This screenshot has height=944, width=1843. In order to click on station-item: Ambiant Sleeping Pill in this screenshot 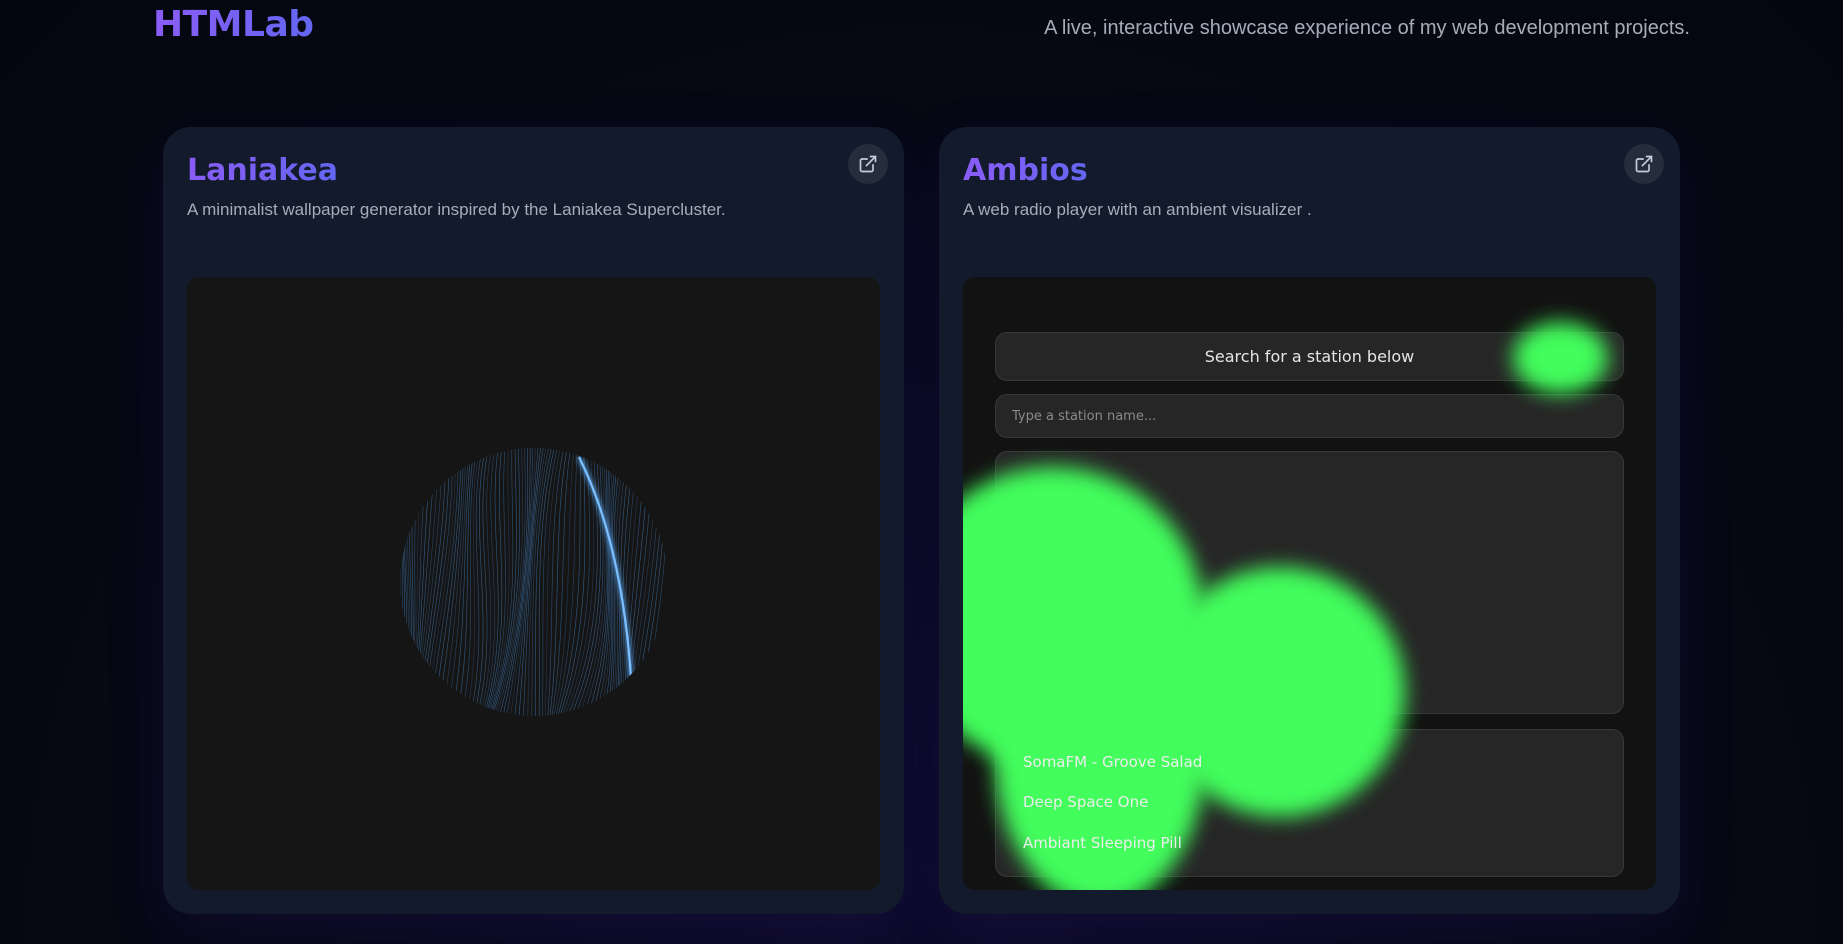, I will do `click(1102, 843)`.